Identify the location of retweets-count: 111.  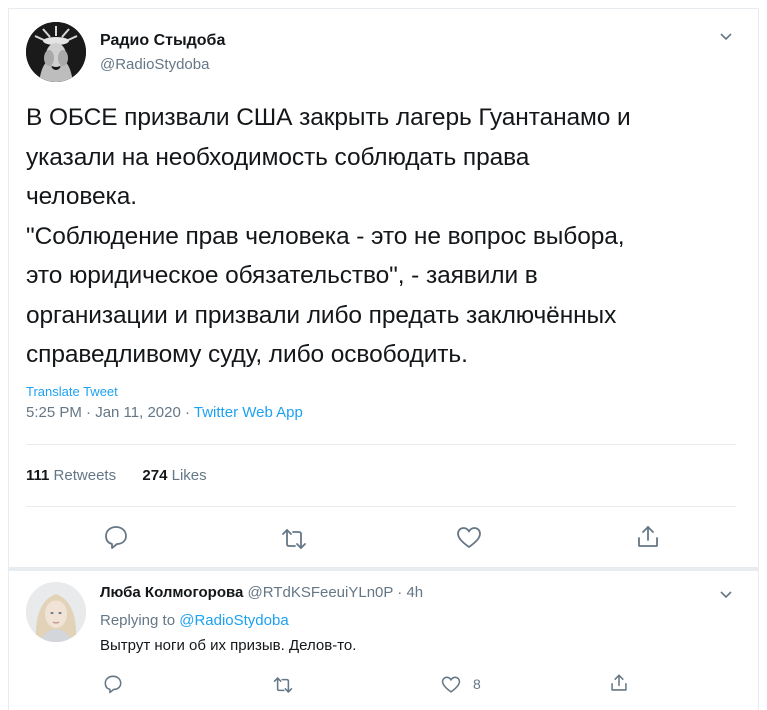
(38, 475).